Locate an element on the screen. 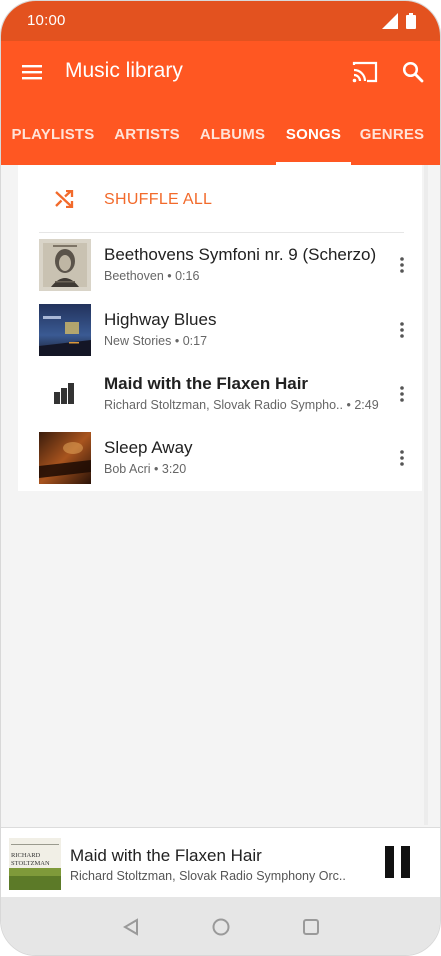  song-subtitle: Beethoven • 0:16 is located at coordinates (152, 276).